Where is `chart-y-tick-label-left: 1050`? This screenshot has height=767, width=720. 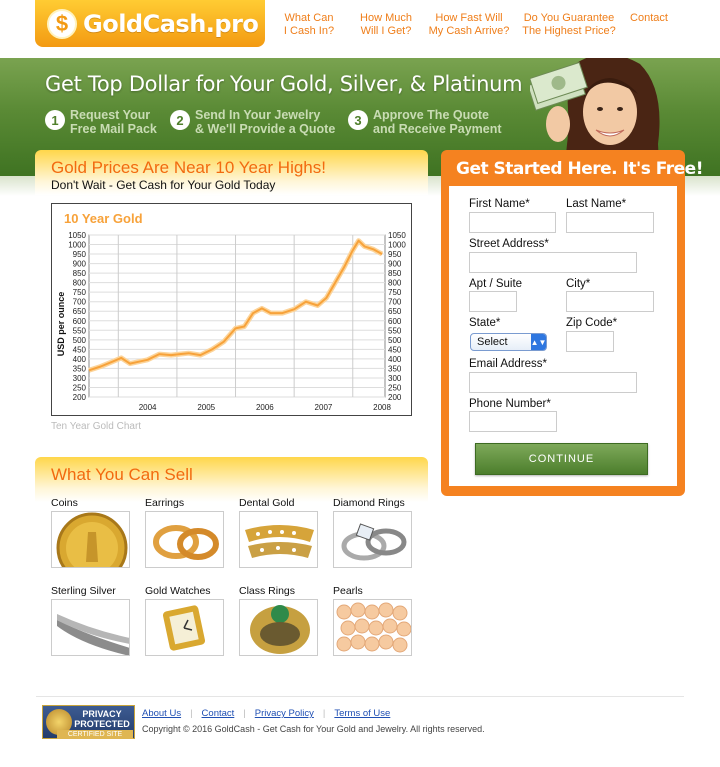
chart-y-tick-label-left: 1050 is located at coordinates (77, 235).